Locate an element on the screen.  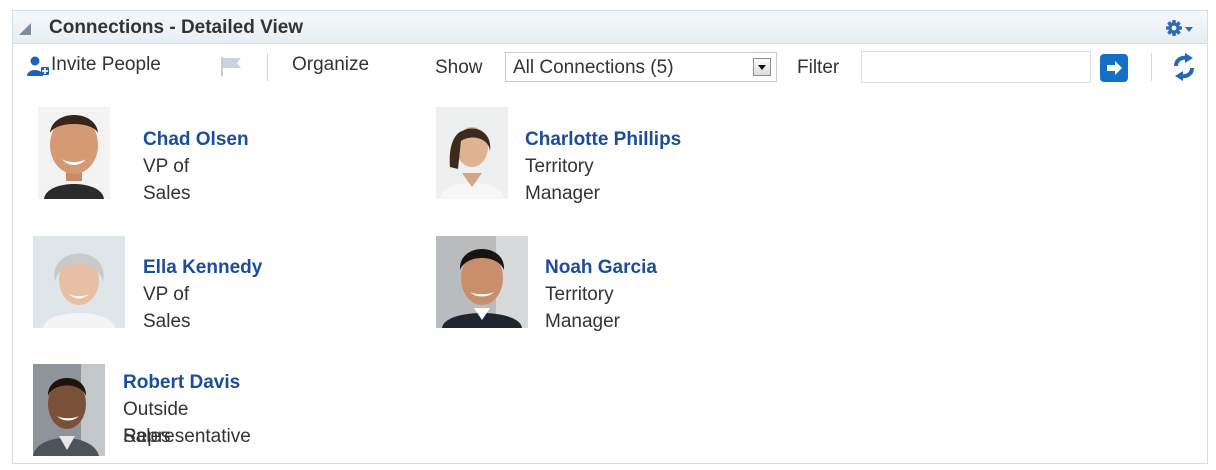
arrow-right-icon is located at coordinates (1114, 68).